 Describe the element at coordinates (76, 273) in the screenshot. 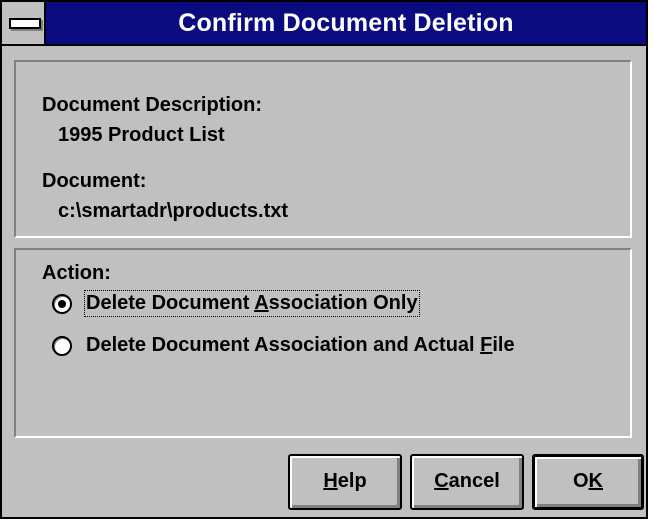

I see `action-label: Action:` at that location.